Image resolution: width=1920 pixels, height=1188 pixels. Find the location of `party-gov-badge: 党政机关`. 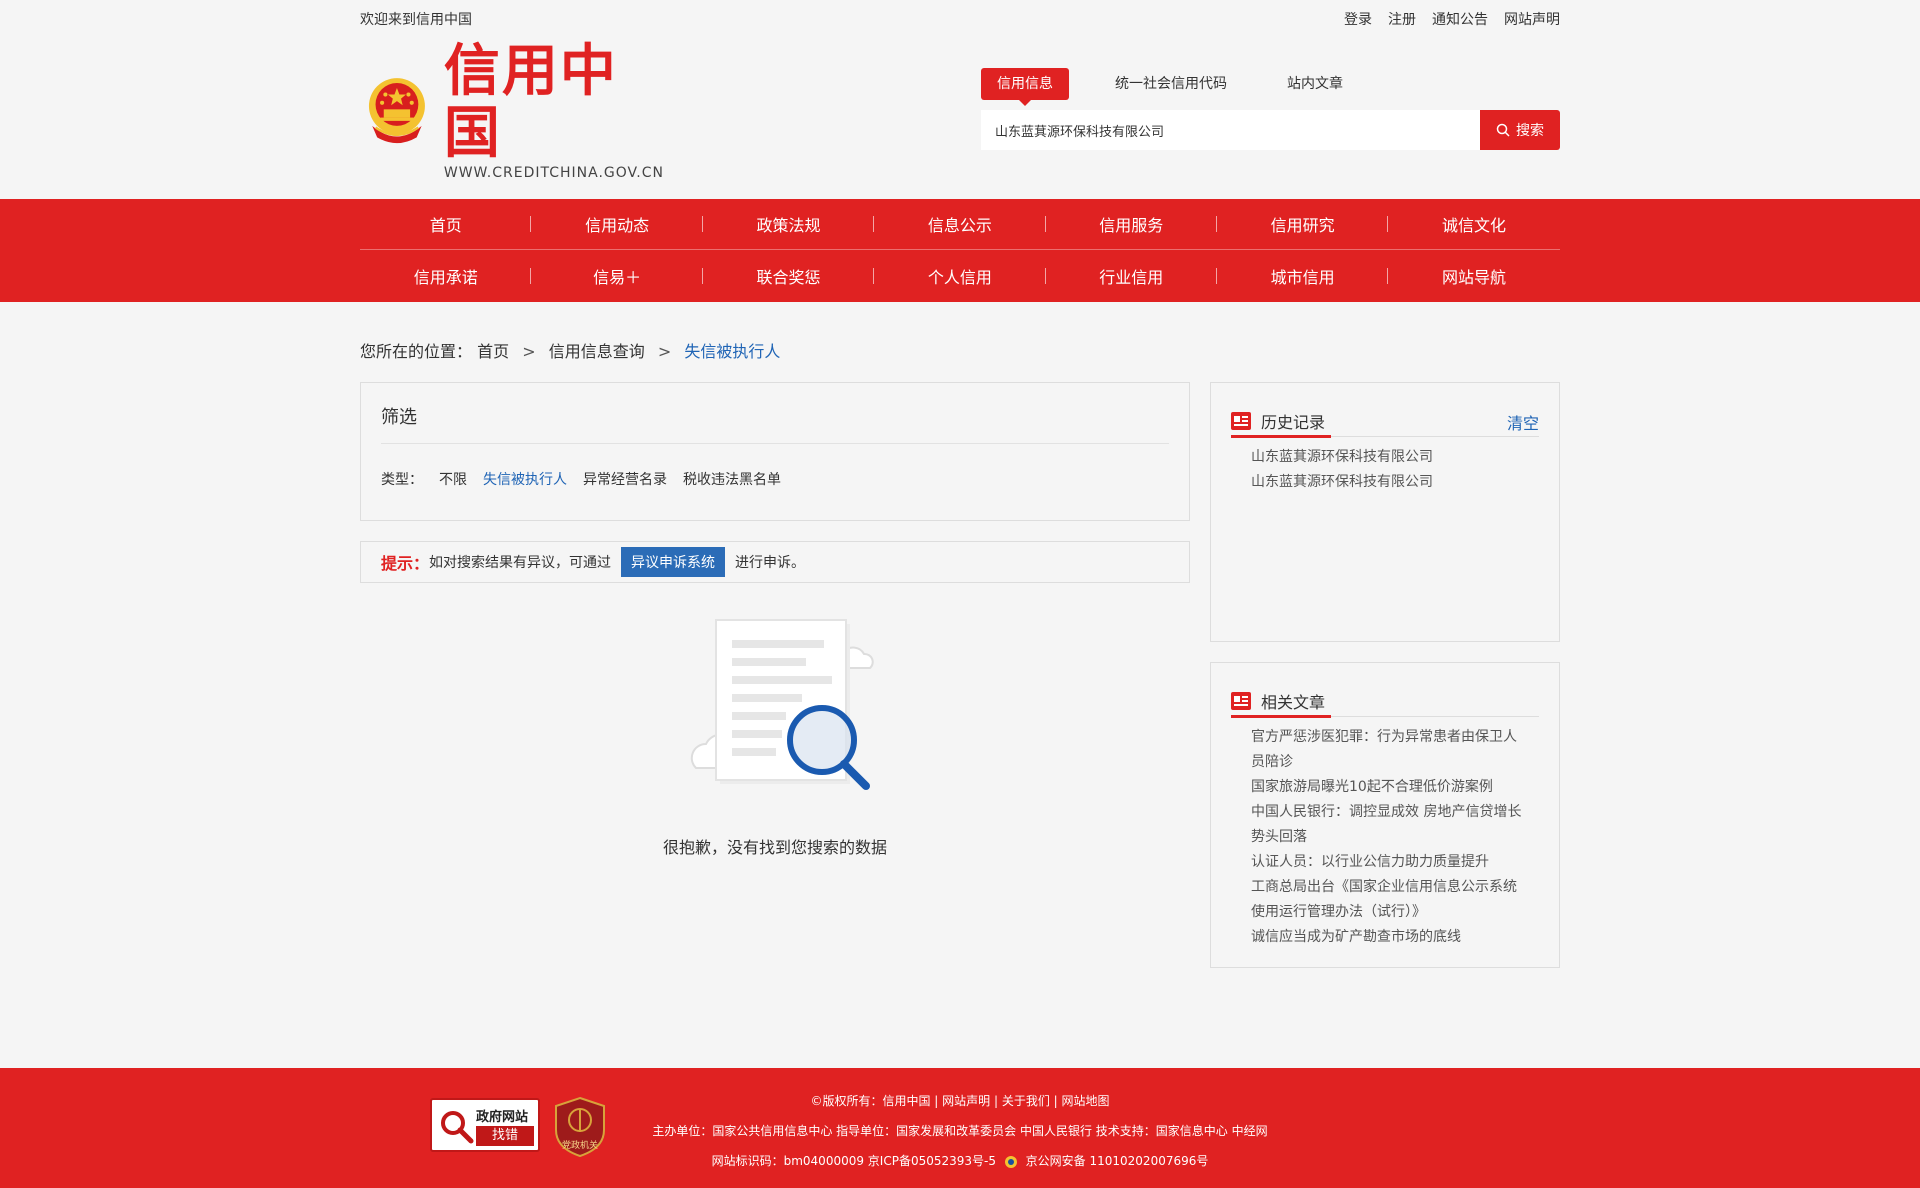

party-gov-badge: 党政机关 is located at coordinates (580, 1127).